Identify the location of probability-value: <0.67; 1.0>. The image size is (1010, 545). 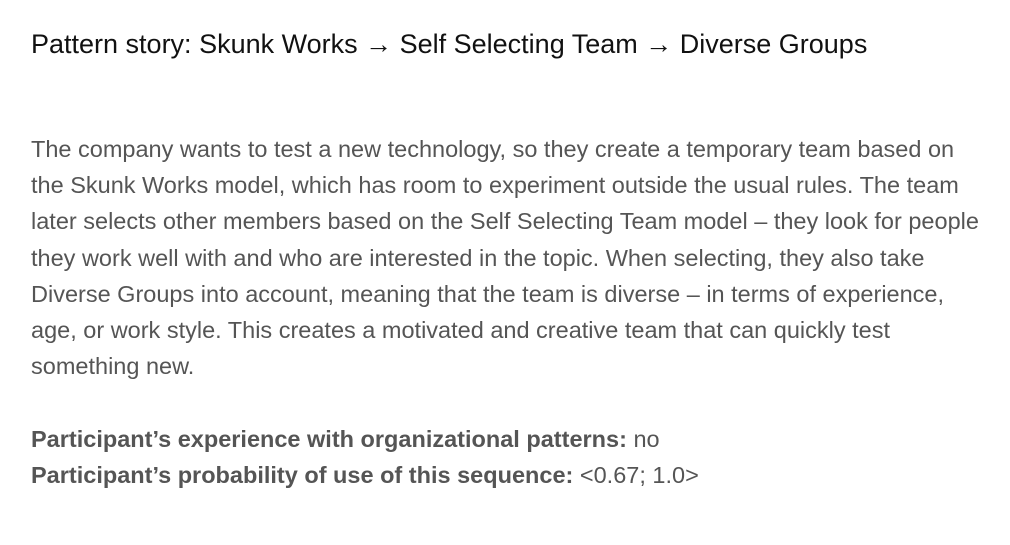
(639, 475).